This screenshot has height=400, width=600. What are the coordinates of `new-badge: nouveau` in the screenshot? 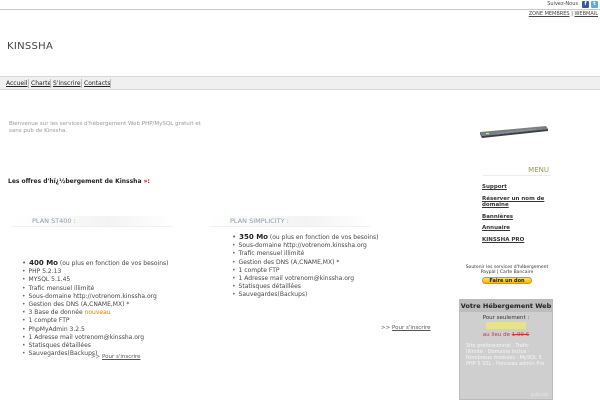 It's located at (96, 313).